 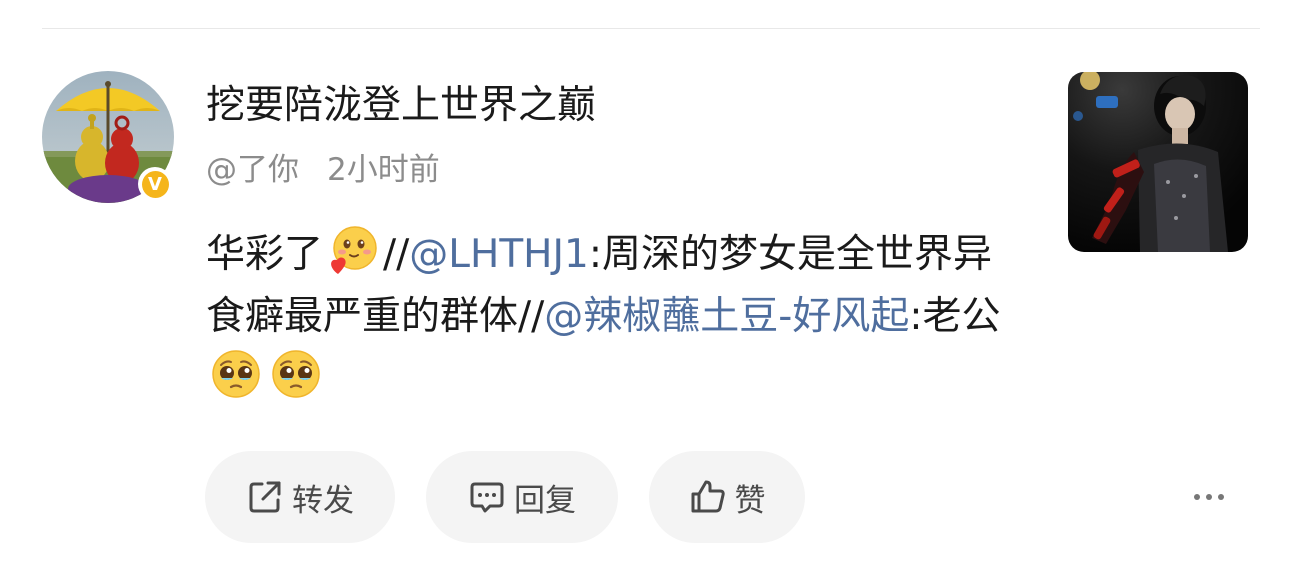 What do you see at coordinates (487, 497) in the screenshot?
I see `comment-bubble-icon` at bounding box center [487, 497].